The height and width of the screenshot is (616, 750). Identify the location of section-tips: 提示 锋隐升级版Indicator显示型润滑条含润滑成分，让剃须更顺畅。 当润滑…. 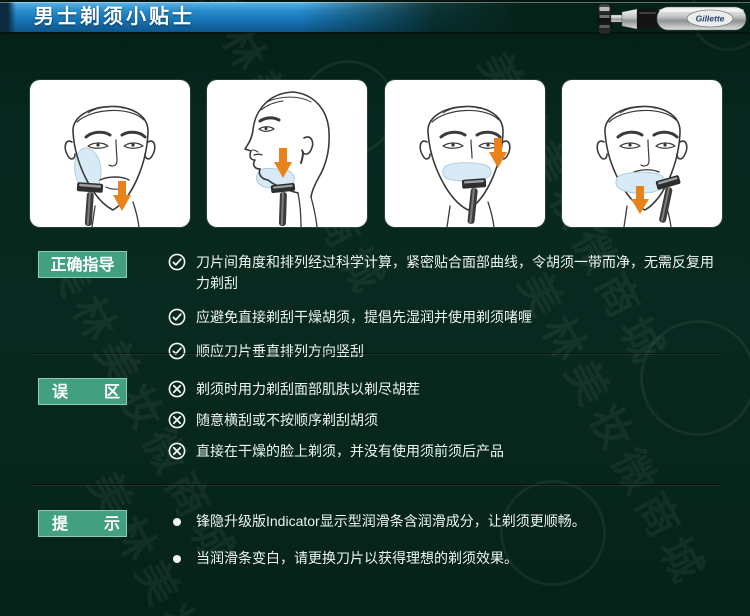
(376, 547).